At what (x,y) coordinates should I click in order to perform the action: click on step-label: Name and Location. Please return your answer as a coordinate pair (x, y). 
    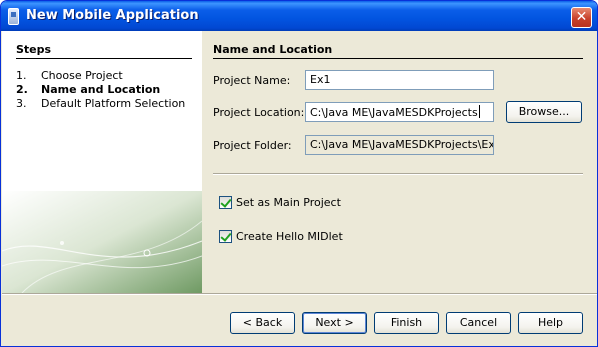
    Looking at the image, I should click on (101, 89).